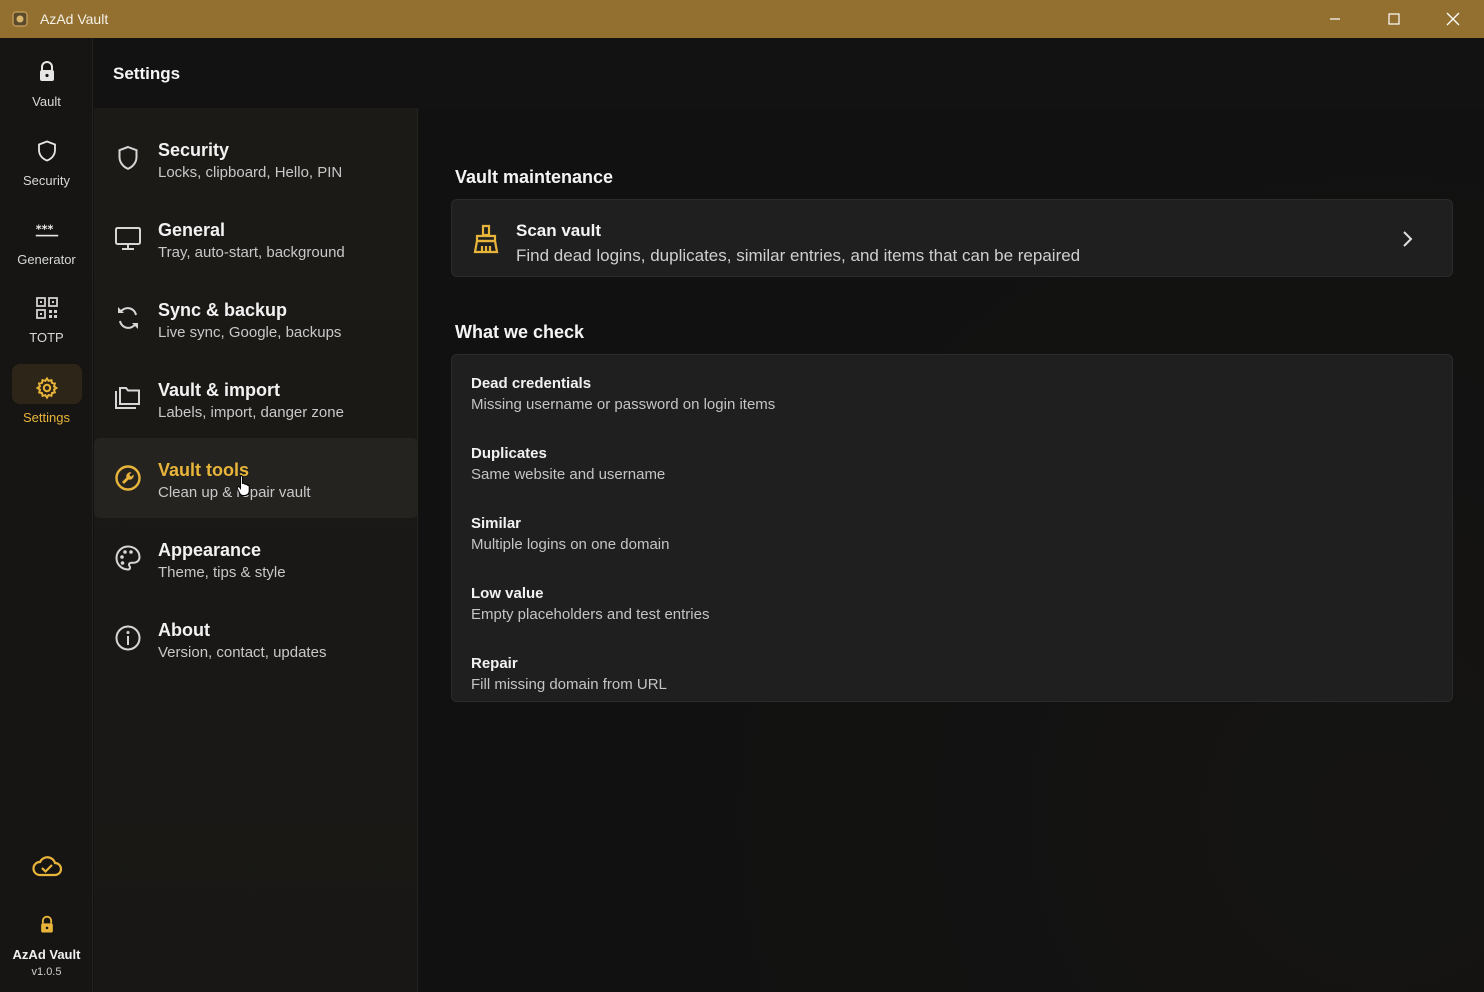 The image size is (1484, 992). I want to click on rail-item-security: Security, so click(46, 160).